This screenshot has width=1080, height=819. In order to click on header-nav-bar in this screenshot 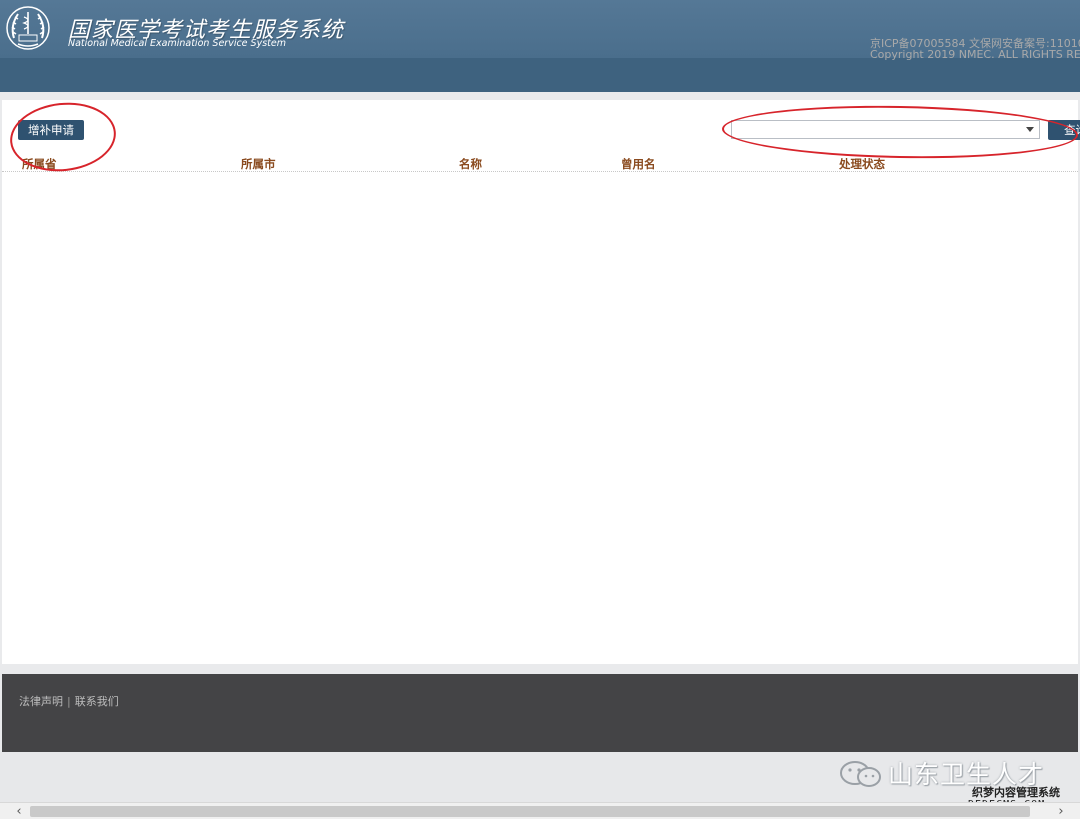, I will do `click(540, 75)`.